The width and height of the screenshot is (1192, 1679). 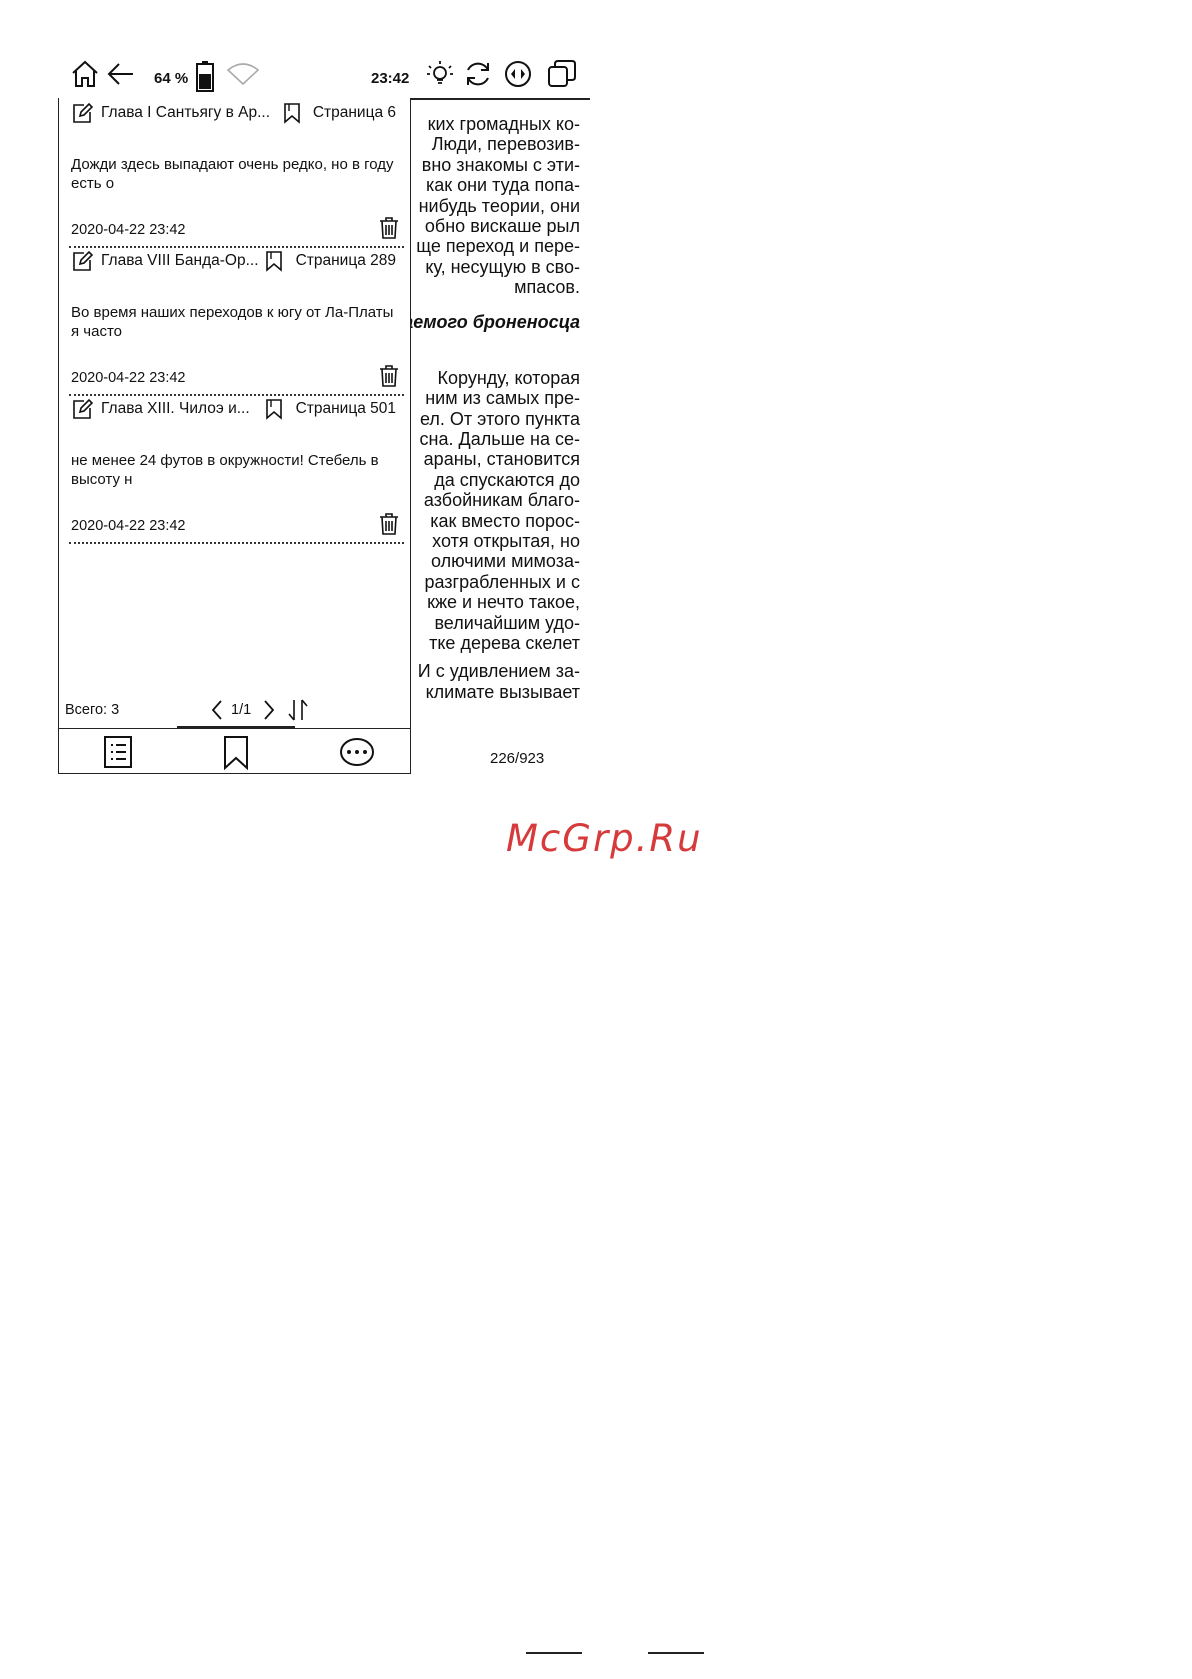 I want to click on prev-page-icon, so click(x=217, y=712).